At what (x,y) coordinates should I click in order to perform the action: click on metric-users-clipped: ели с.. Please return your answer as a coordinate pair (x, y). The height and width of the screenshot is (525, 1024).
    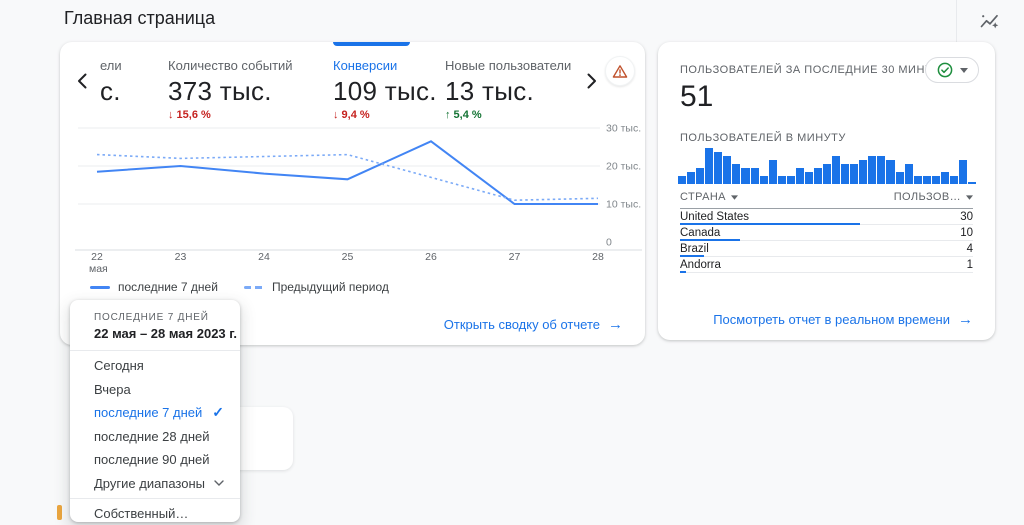
    Looking at the image, I should click on (111, 81).